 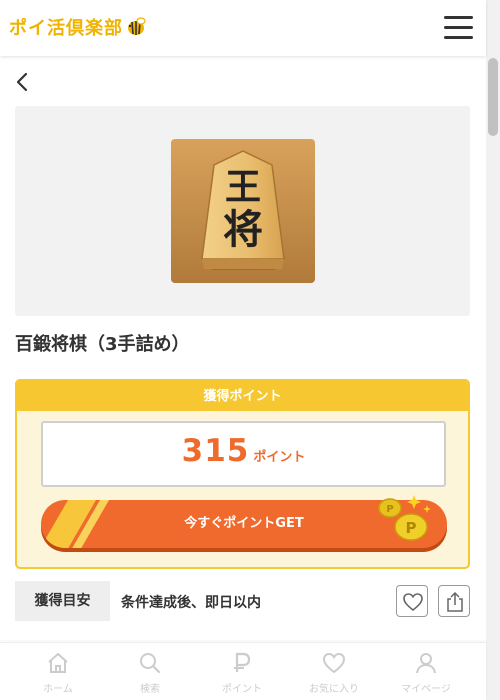 What do you see at coordinates (242, 396) in the screenshot?
I see `points-card-header: 獲得ポイント` at bounding box center [242, 396].